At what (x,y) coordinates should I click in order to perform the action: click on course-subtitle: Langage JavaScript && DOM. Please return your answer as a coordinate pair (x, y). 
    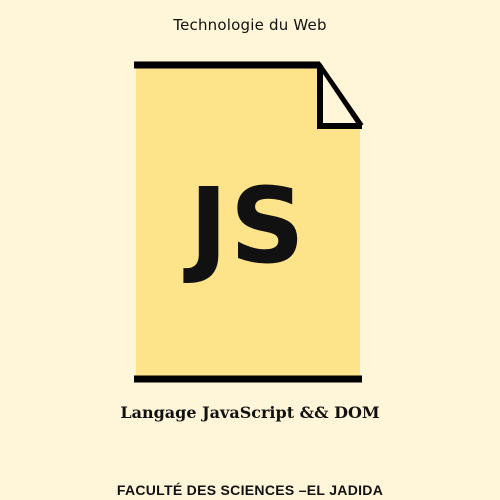
    Looking at the image, I should click on (250, 412).